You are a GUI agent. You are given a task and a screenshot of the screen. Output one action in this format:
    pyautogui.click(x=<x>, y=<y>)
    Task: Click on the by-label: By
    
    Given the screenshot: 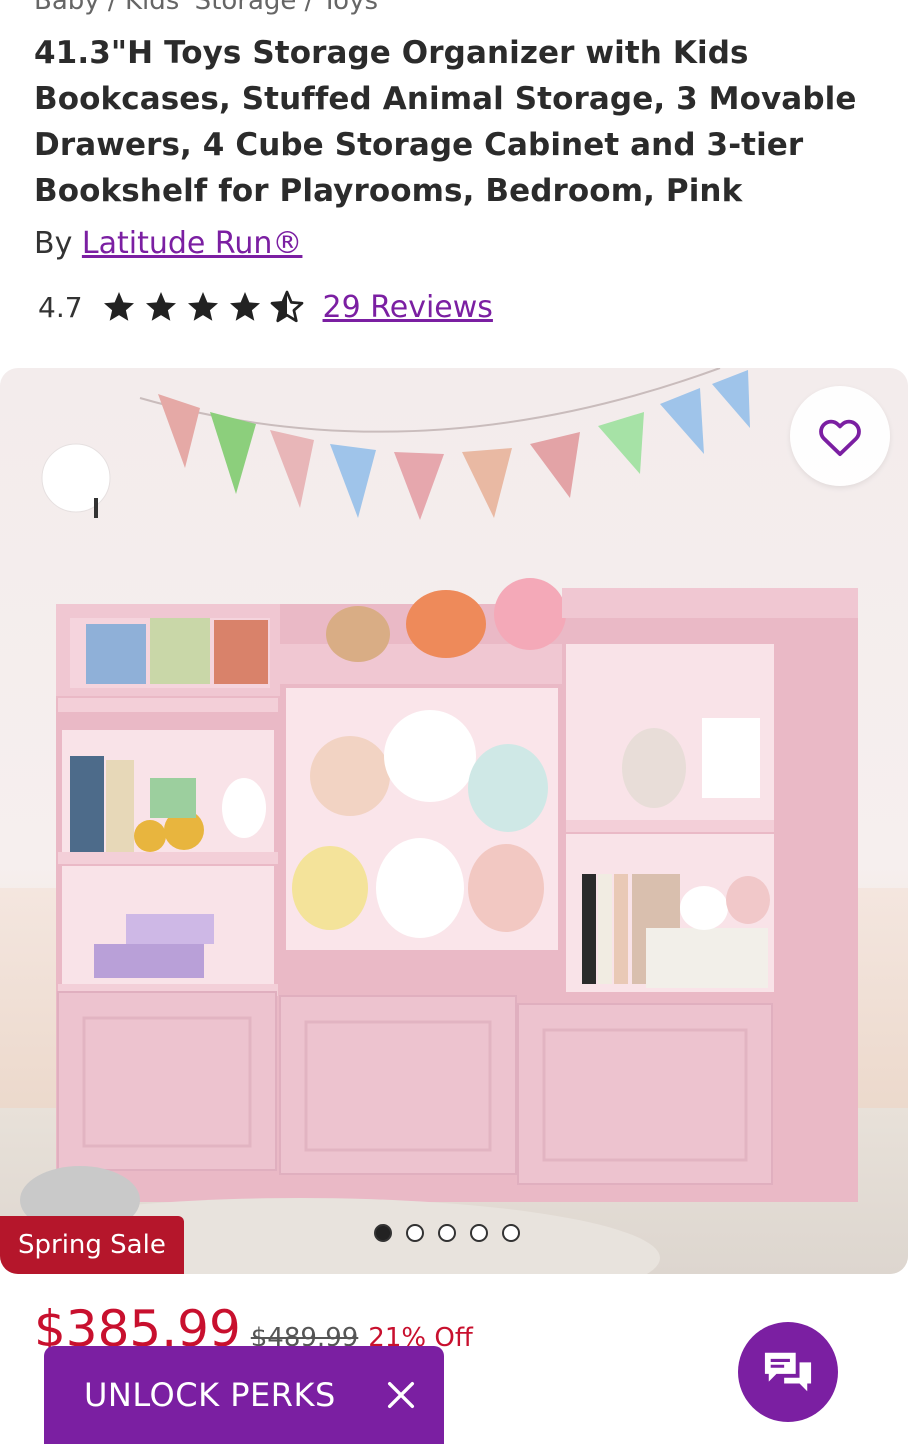 What is the action you would take?
    pyautogui.click(x=53, y=243)
    